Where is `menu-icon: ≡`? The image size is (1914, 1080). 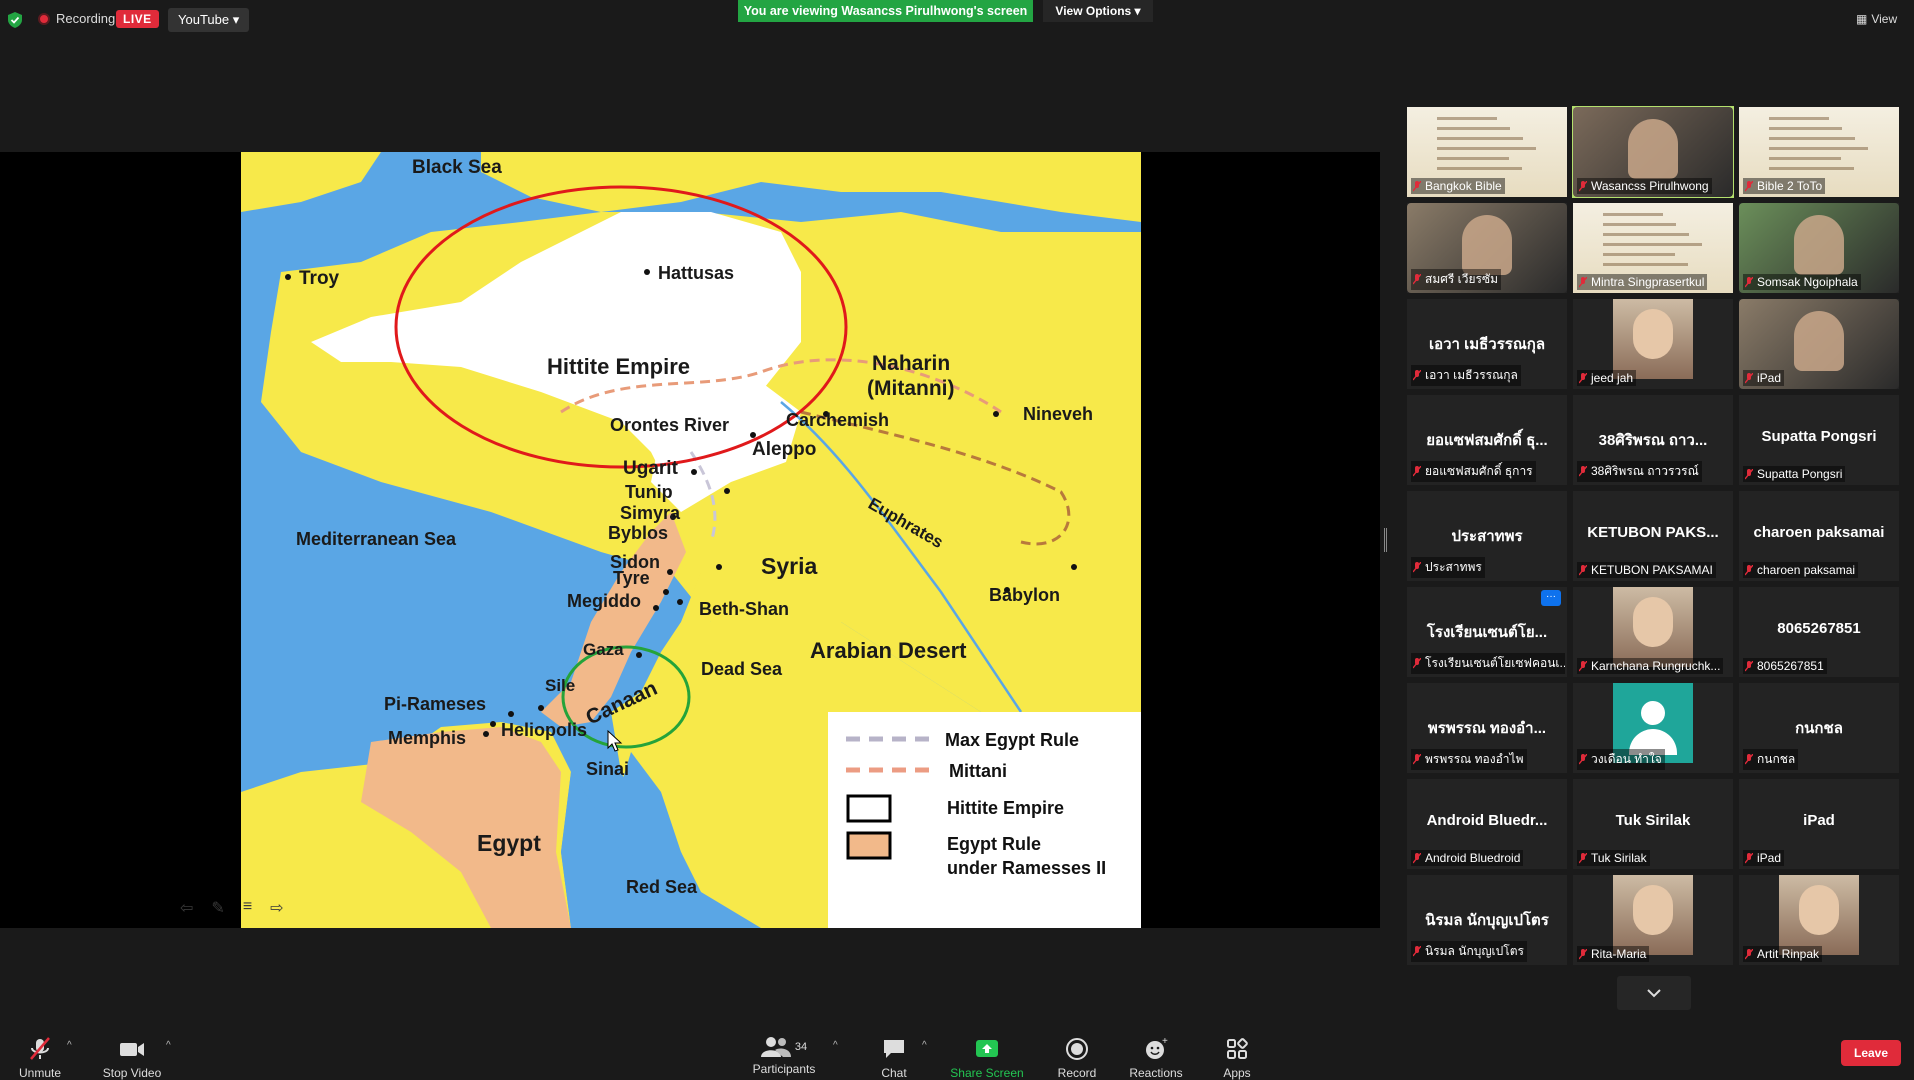 menu-icon: ≡ is located at coordinates (247, 908).